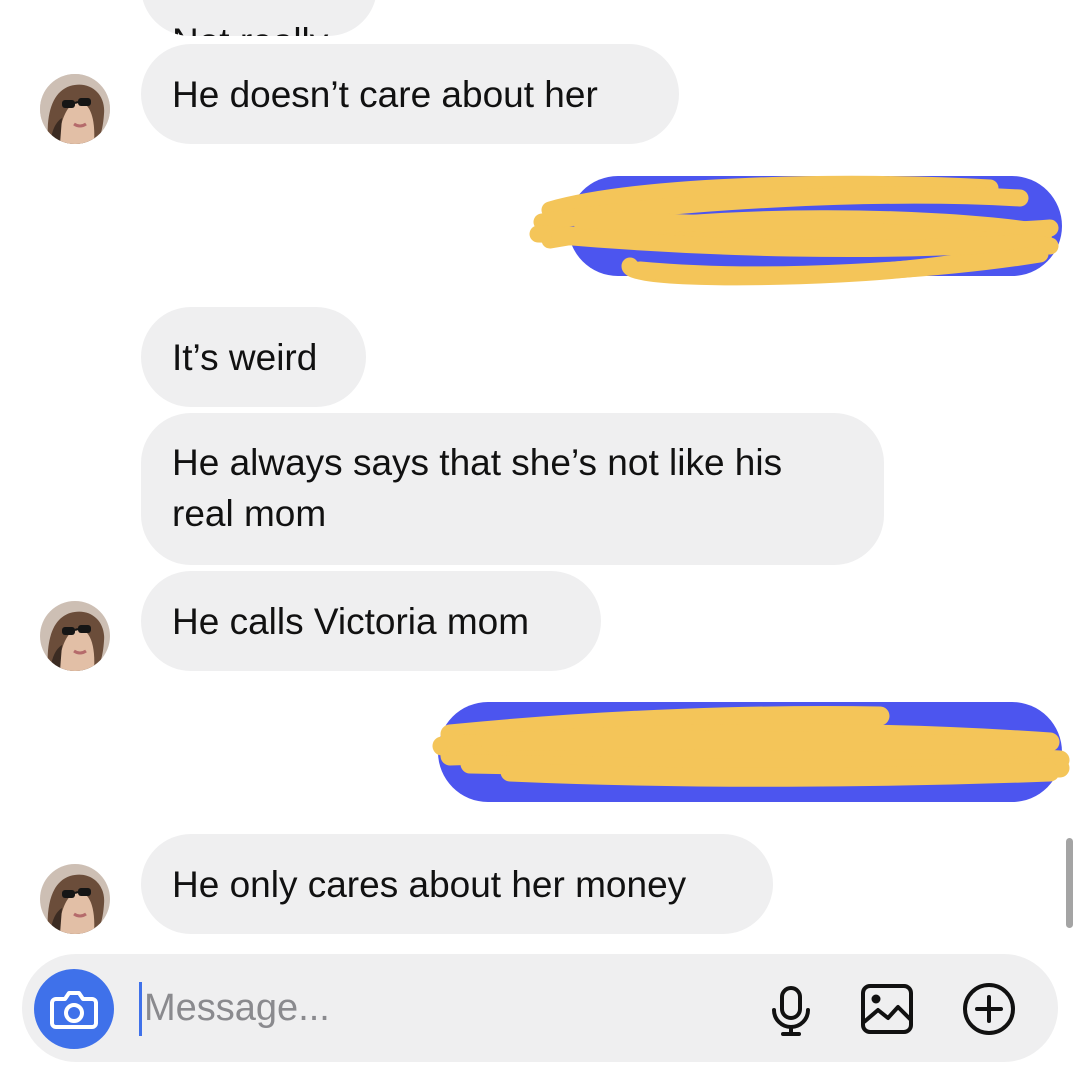  Describe the element at coordinates (429, 884) in the screenshot. I see `message-text: He only cares about her money` at that location.